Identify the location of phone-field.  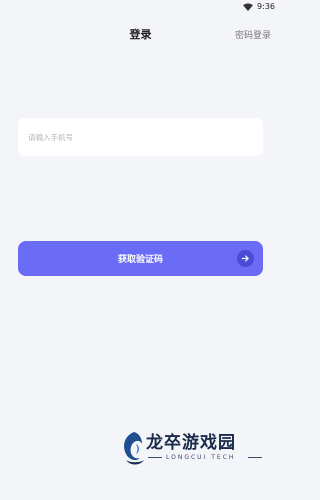
(140, 137).